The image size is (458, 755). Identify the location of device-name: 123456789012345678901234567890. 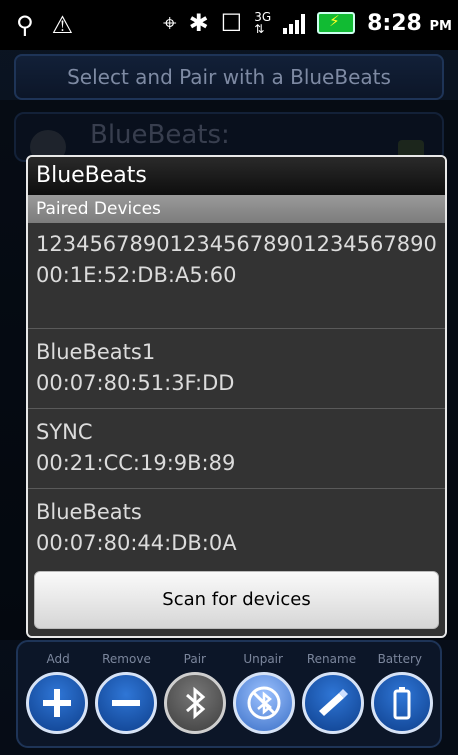
(236, 244).